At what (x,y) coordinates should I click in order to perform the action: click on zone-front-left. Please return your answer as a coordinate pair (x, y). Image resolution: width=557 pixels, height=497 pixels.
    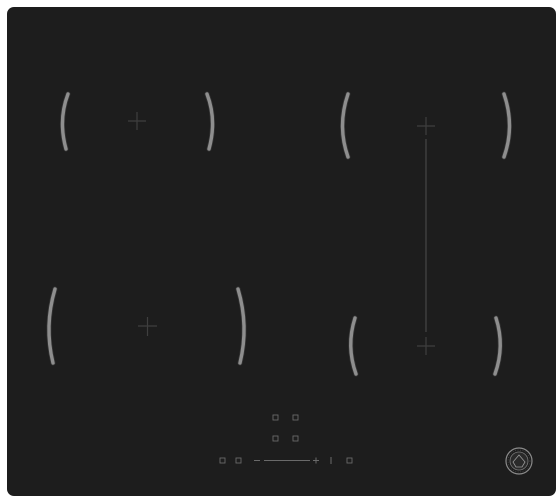
    Looking at the image, I should click on (146, 326).